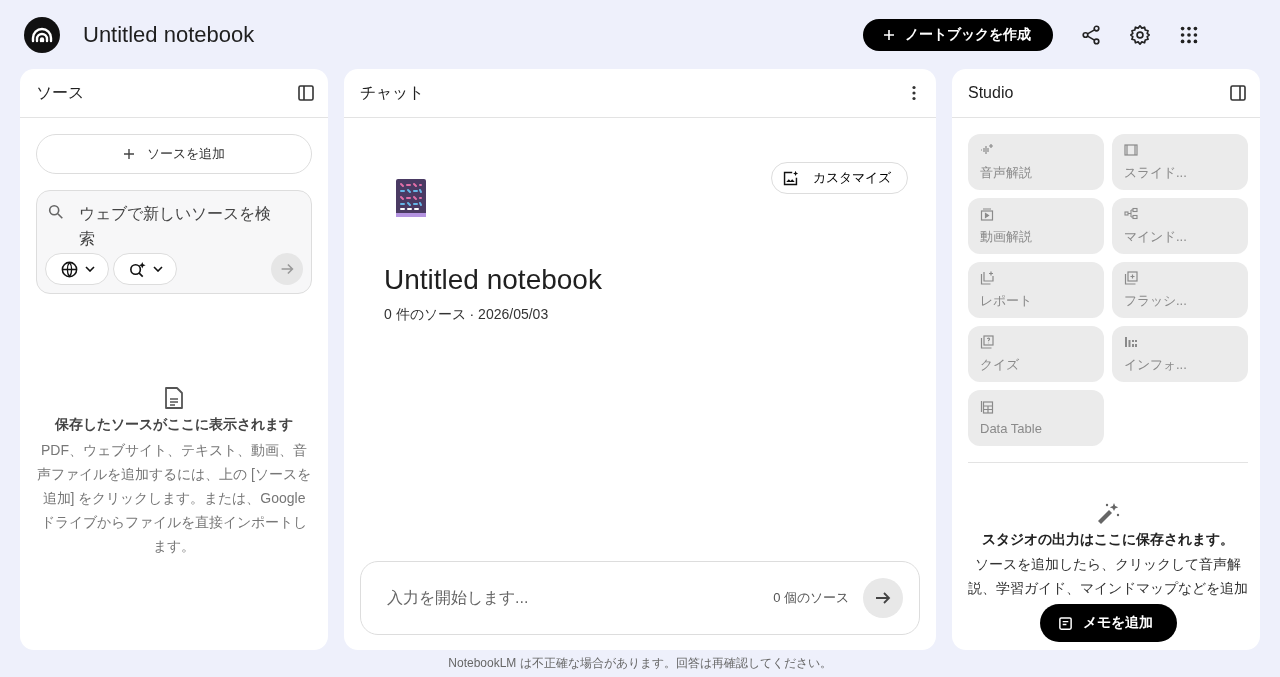 The height and width of the screenshot is (677, 1280). Describe the element at coordinates (1108, 540) in the screenshot. I see `studio-empty-title: スタジオの出力はここに保存されます。` at that location.